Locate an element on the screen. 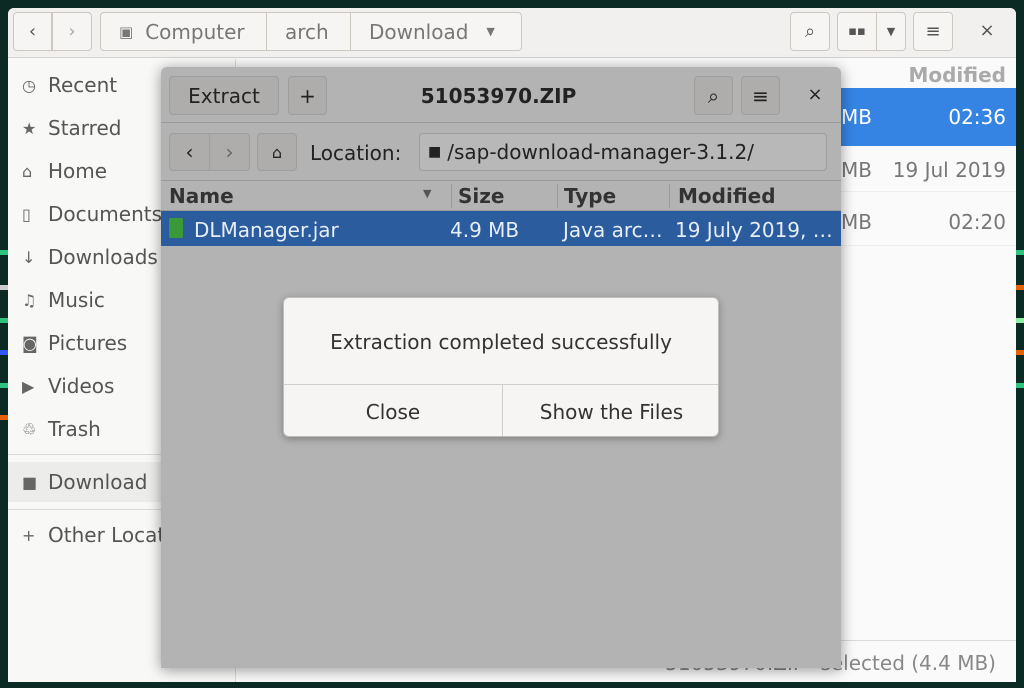 This screenshot has width=1024, height=688. path-computer: ▣ Computer is located at coordinates (183, 31).